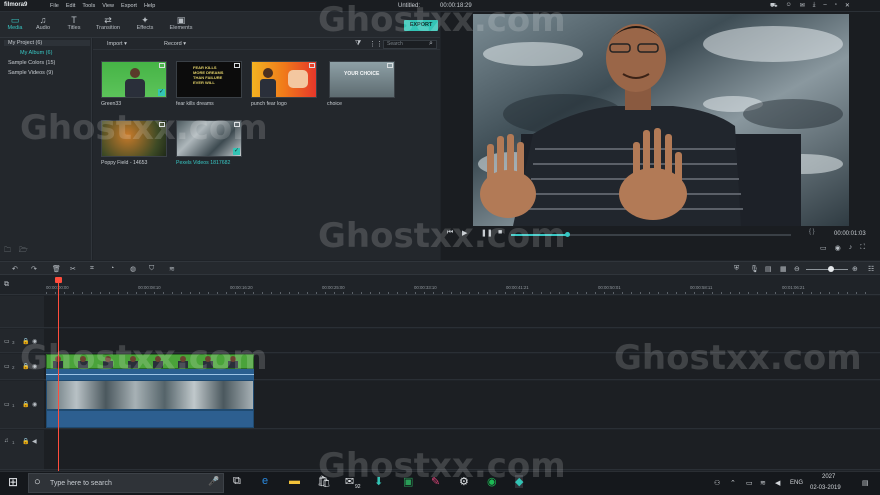  I want to click on tab-media: ▭ Media, so click(15, 23).